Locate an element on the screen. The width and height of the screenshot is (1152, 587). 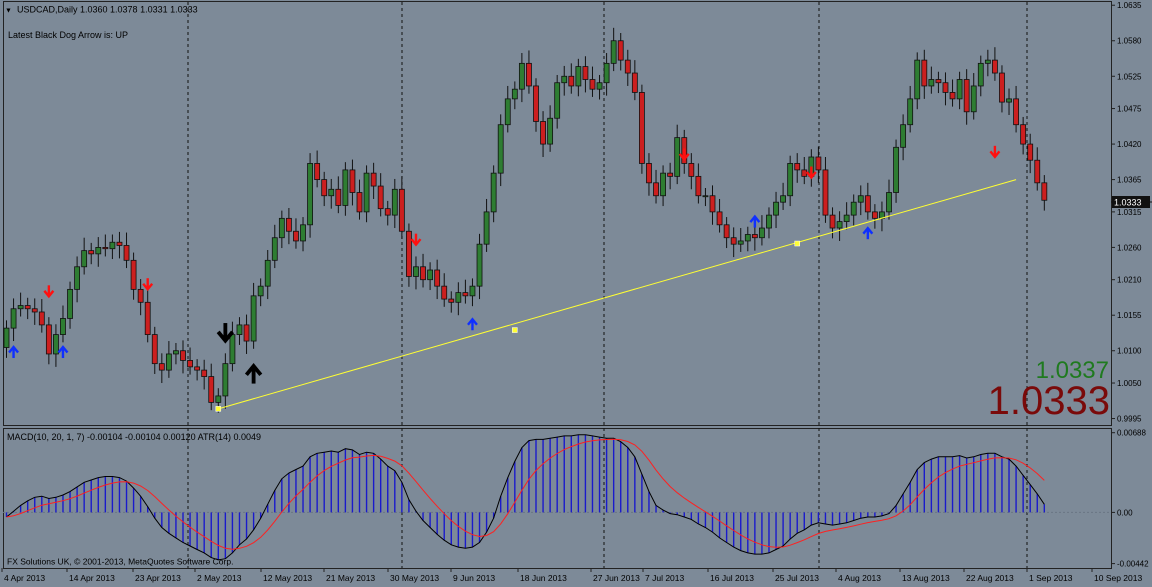
price-tick-label: 1.0635 is located at coordinates (1129, 5).